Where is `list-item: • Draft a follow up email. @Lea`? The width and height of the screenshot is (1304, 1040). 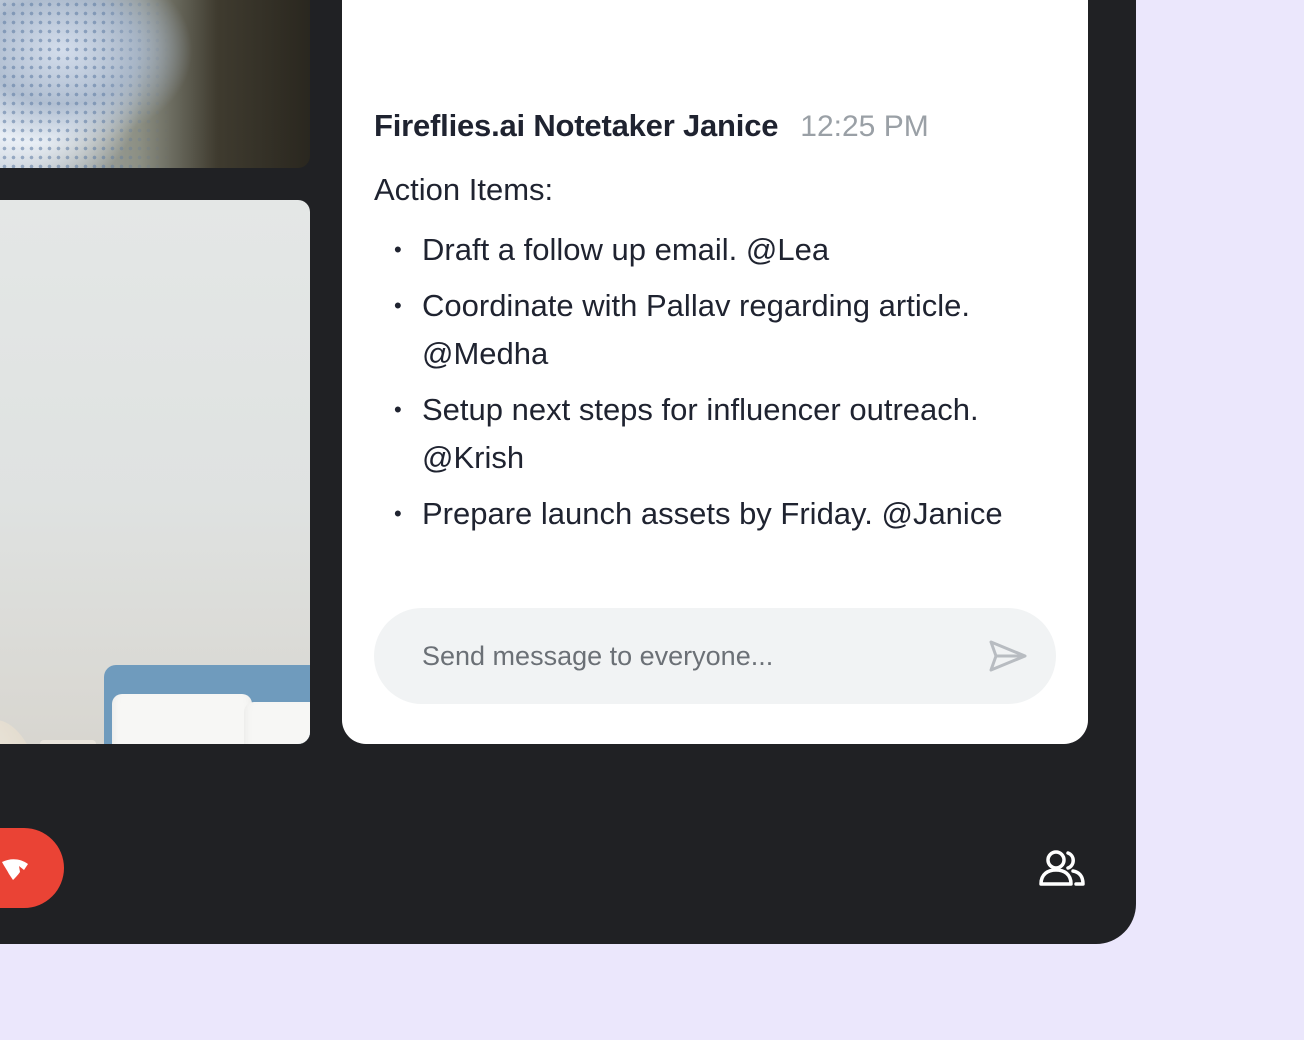
list-item: • Draft a follow up email. @Lea is located at coordinates (714, 250).